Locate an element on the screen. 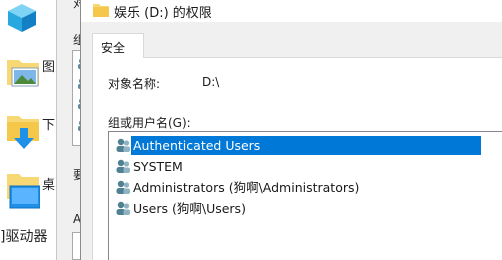 This screenshot has height=260, width=502. explorer-navigation-pane: 图 下 桌 ]驱动器 is located at coordinates (30, 130).